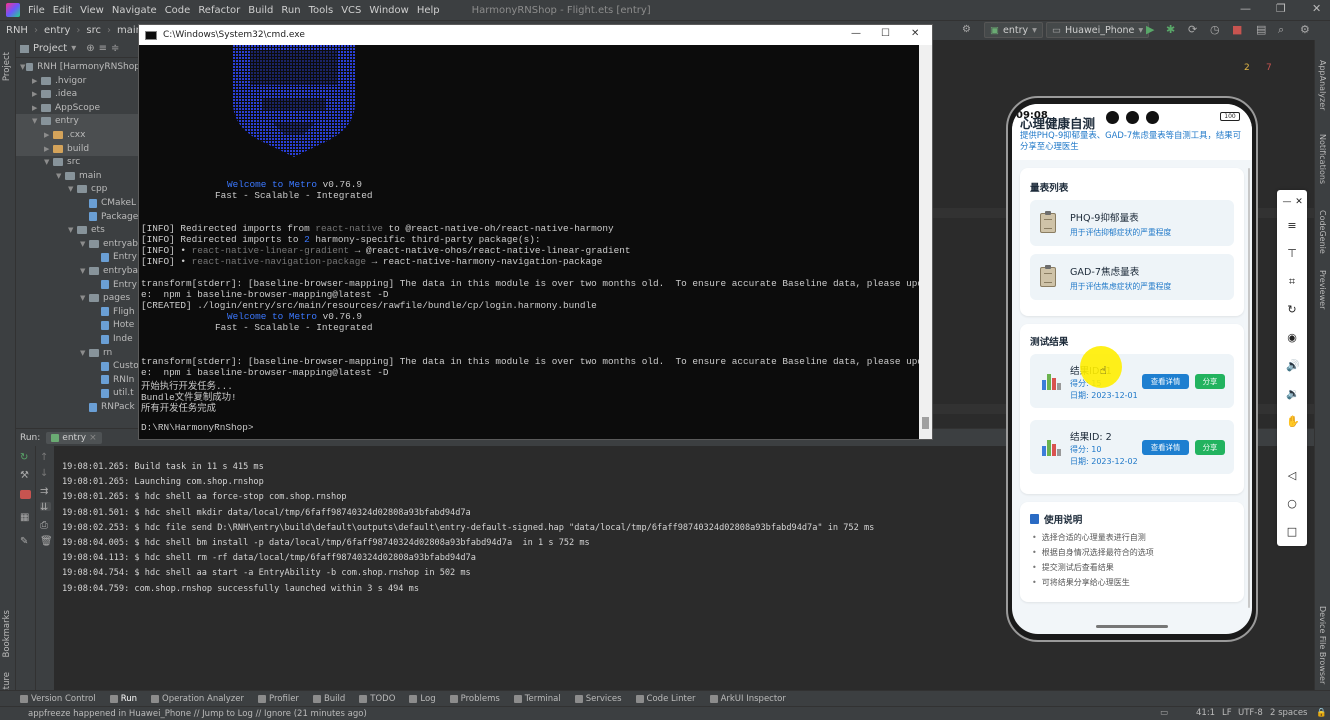 The width and height of the screenshot is (1330, 720). I want to click on breadcrumb-rnh: RNH, so click(17, 30).